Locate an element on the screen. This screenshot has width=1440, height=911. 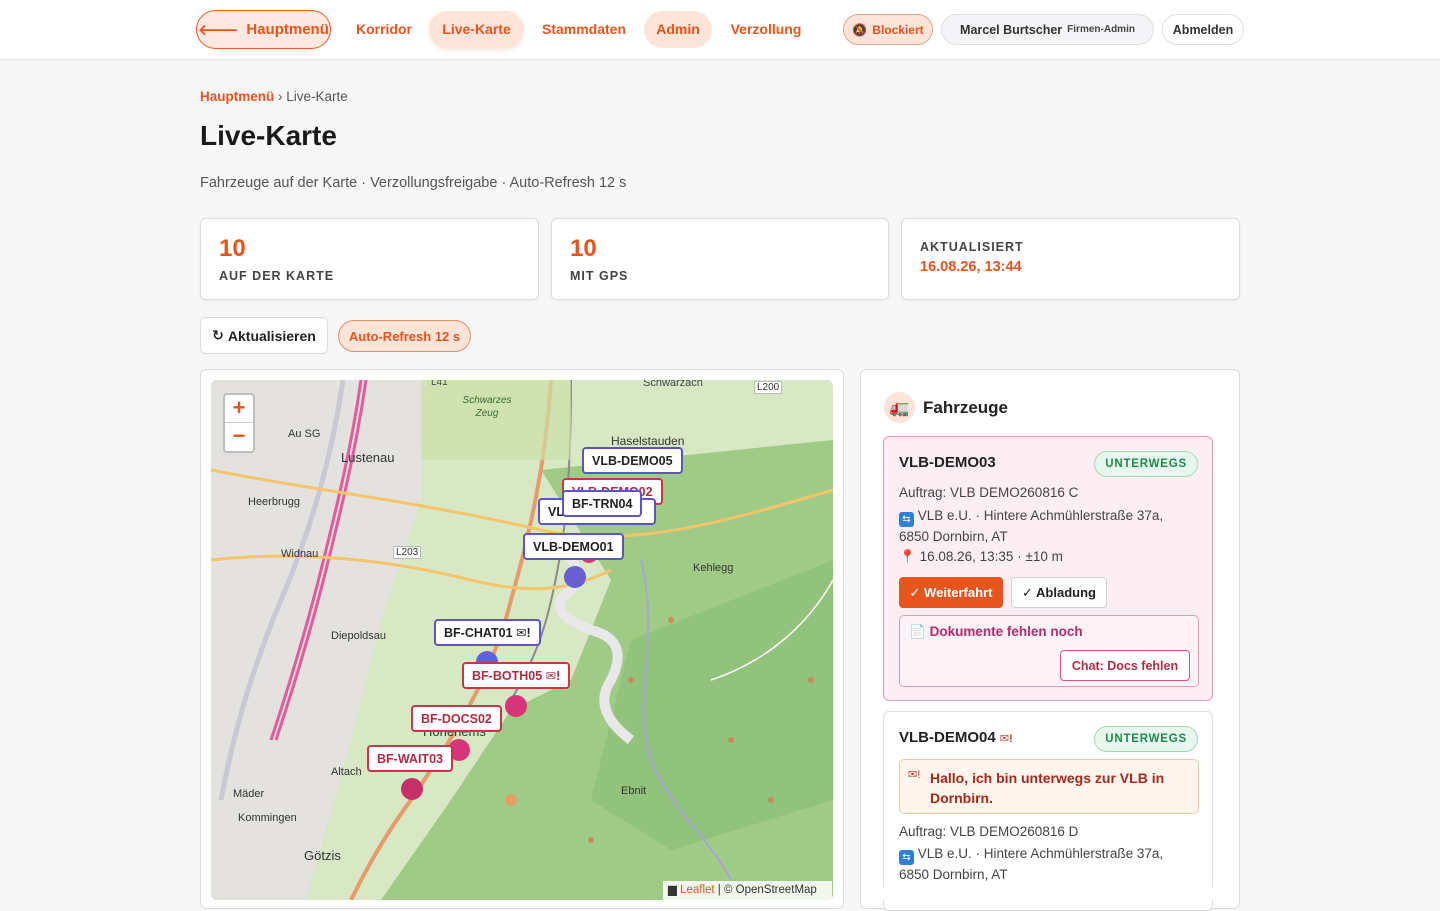
stat-gps-value: 10 is located at coordinates (583, 248).